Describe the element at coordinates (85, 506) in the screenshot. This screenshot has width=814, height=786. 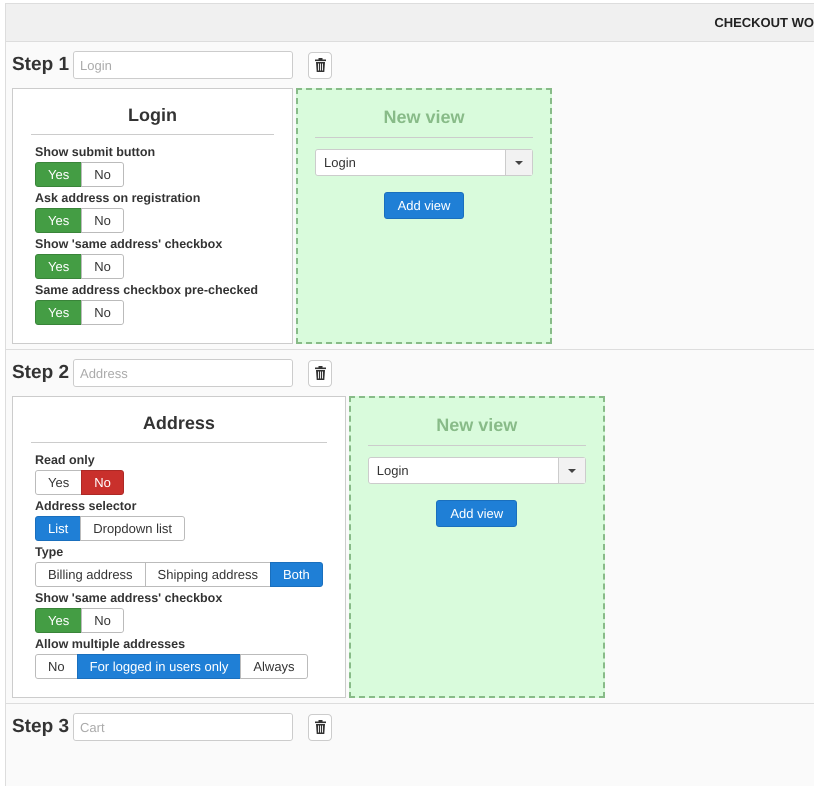
I see `setting-label: Address selector` at that location.